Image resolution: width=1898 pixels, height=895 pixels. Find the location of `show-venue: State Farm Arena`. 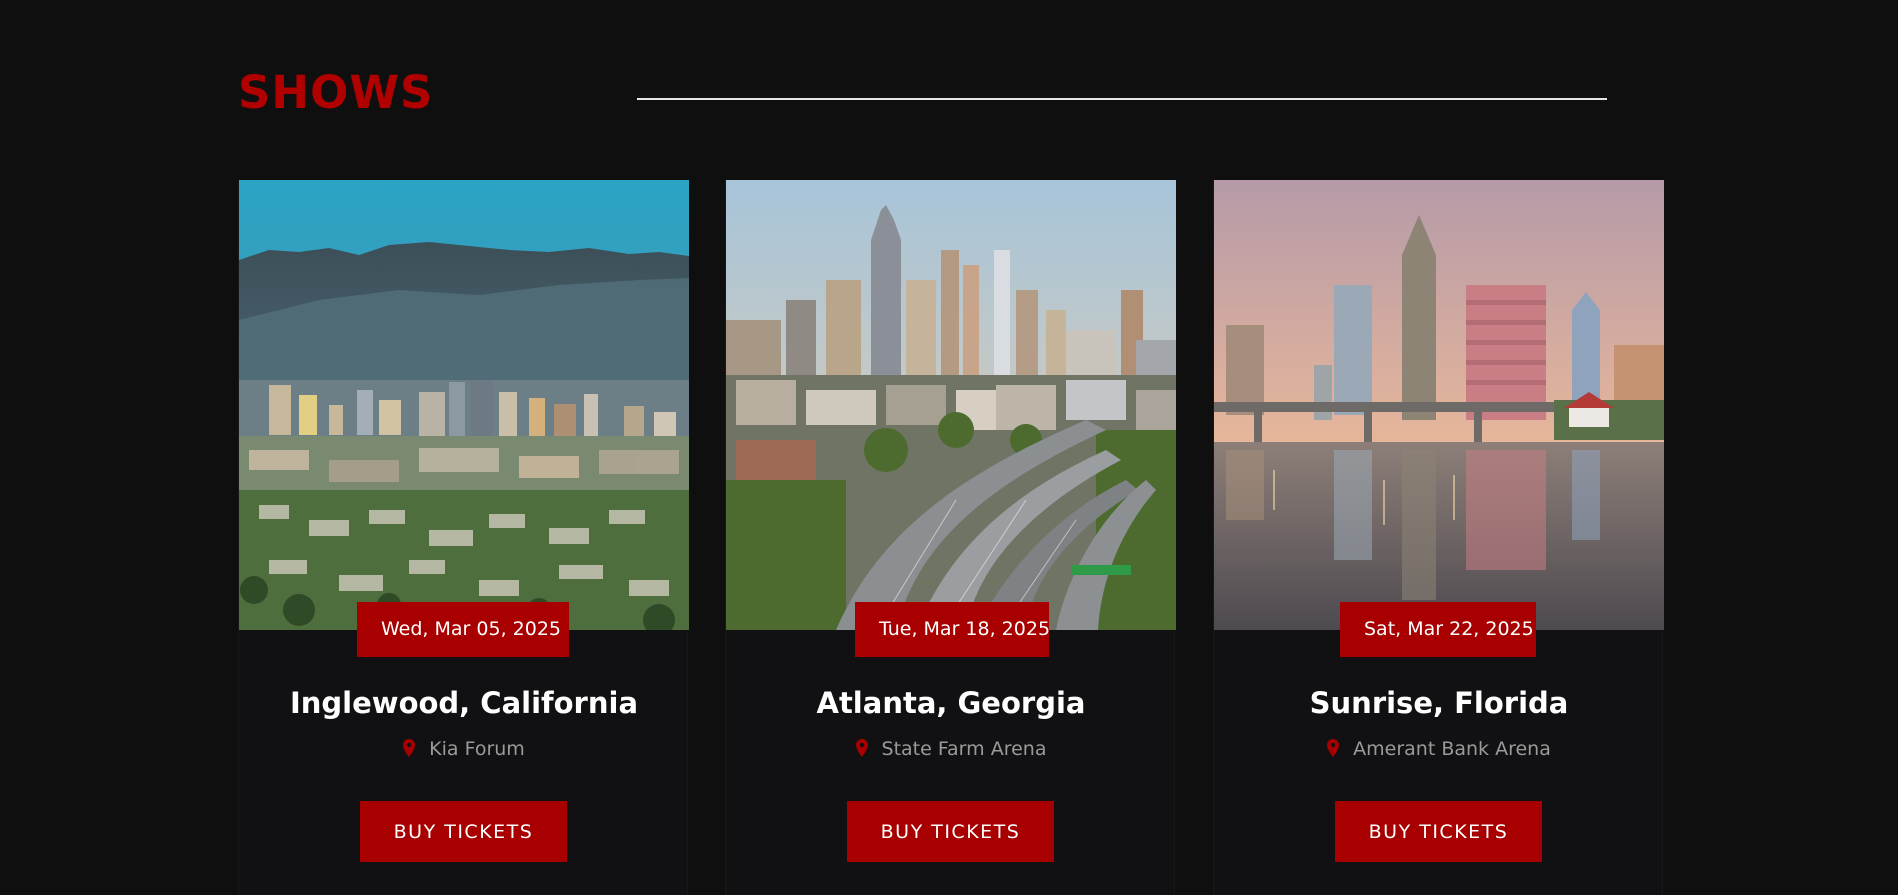

show-venue: State Farm Arena is located at coordinates (951, 750).